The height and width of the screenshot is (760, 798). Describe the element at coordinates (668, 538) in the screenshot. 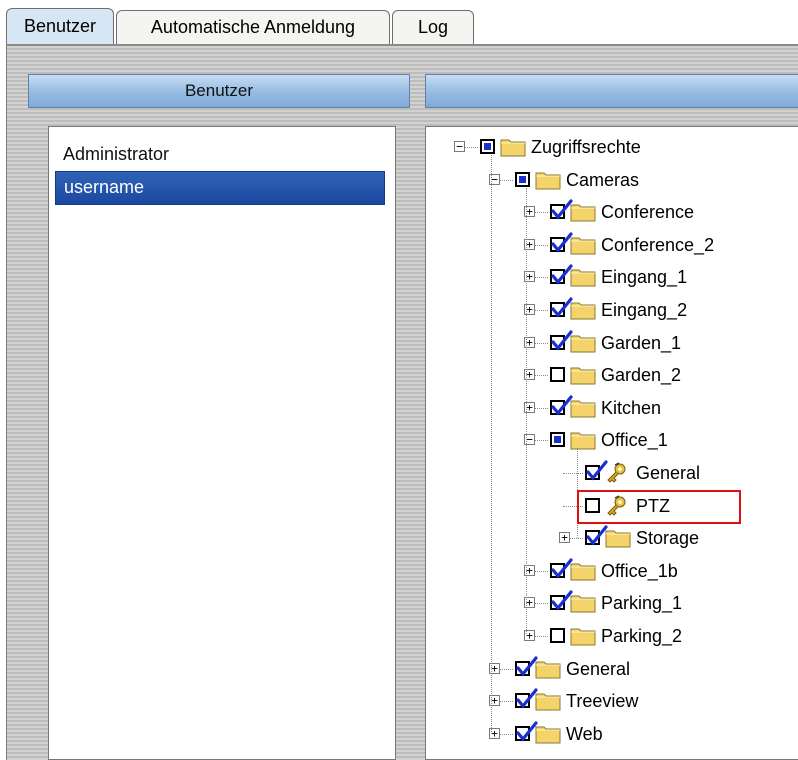

I see `tree-node-label: Storage` at that location.